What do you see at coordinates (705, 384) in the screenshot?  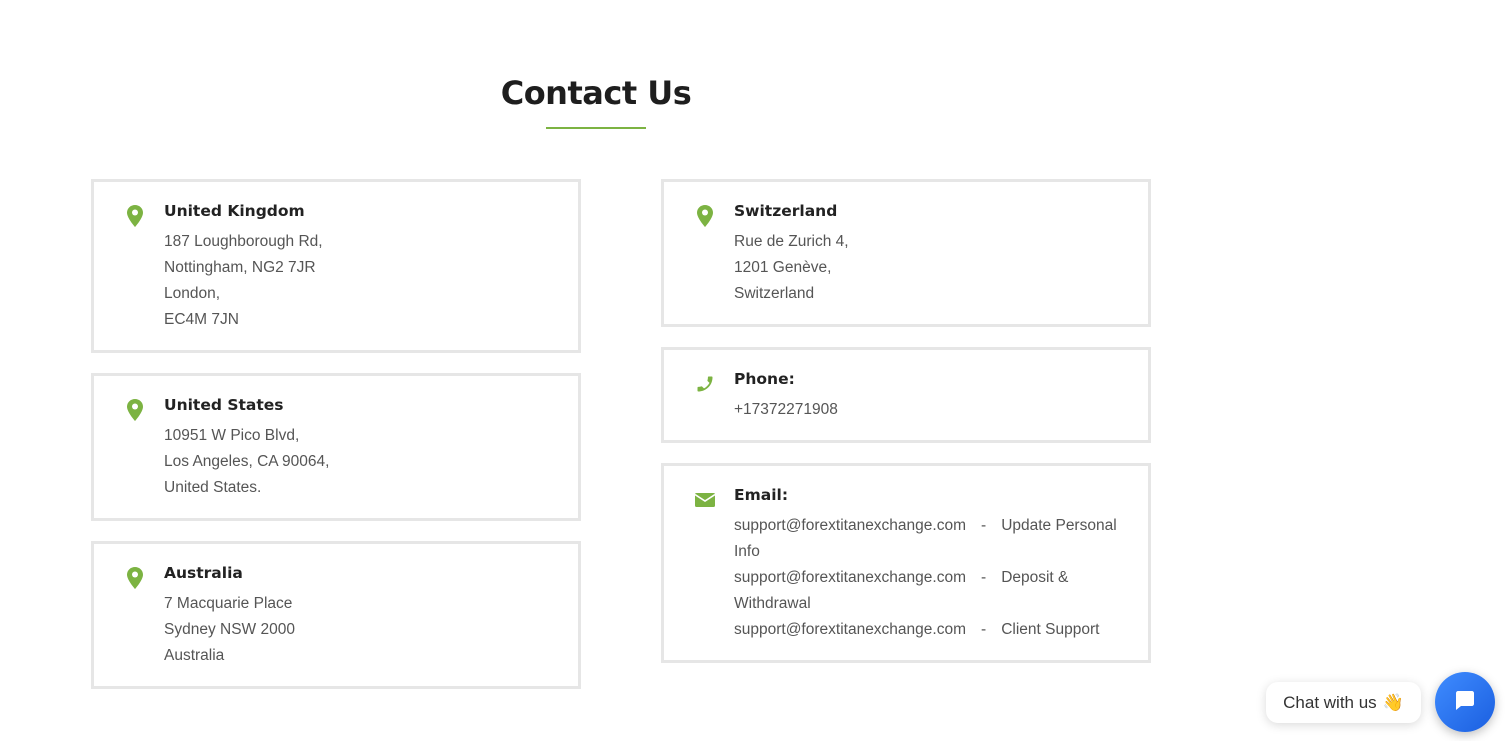 I see `phone-icon` at bounding box center [705, 384].